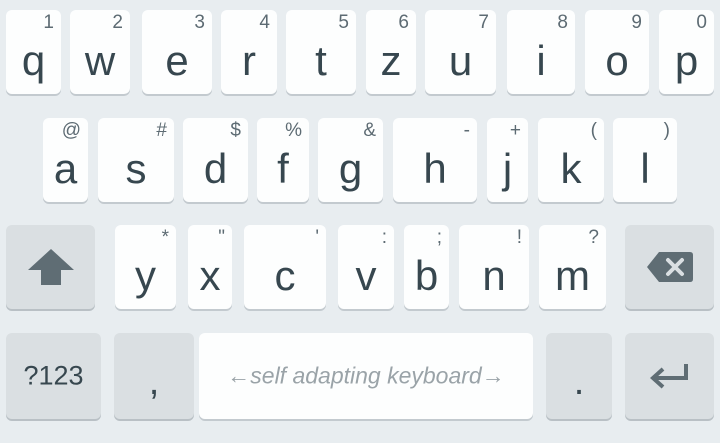 The image size is (720, 443). Describe the element at coordinates (264, 22) in the screenshot. I see `key-hint: 4` at that location.